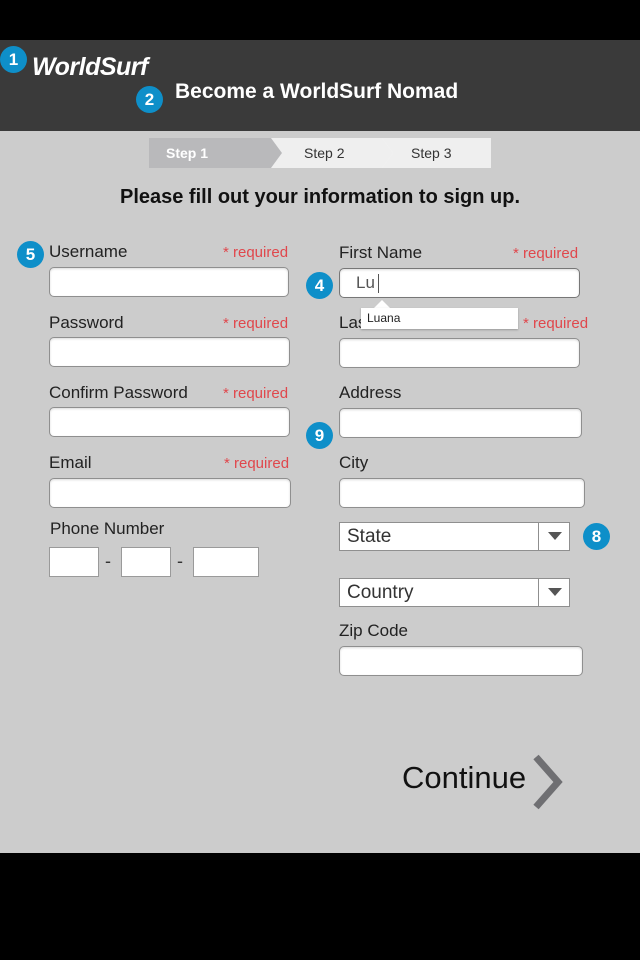 The image size is (640, 960). I want to click on username-label: Username, so click(88, 251).